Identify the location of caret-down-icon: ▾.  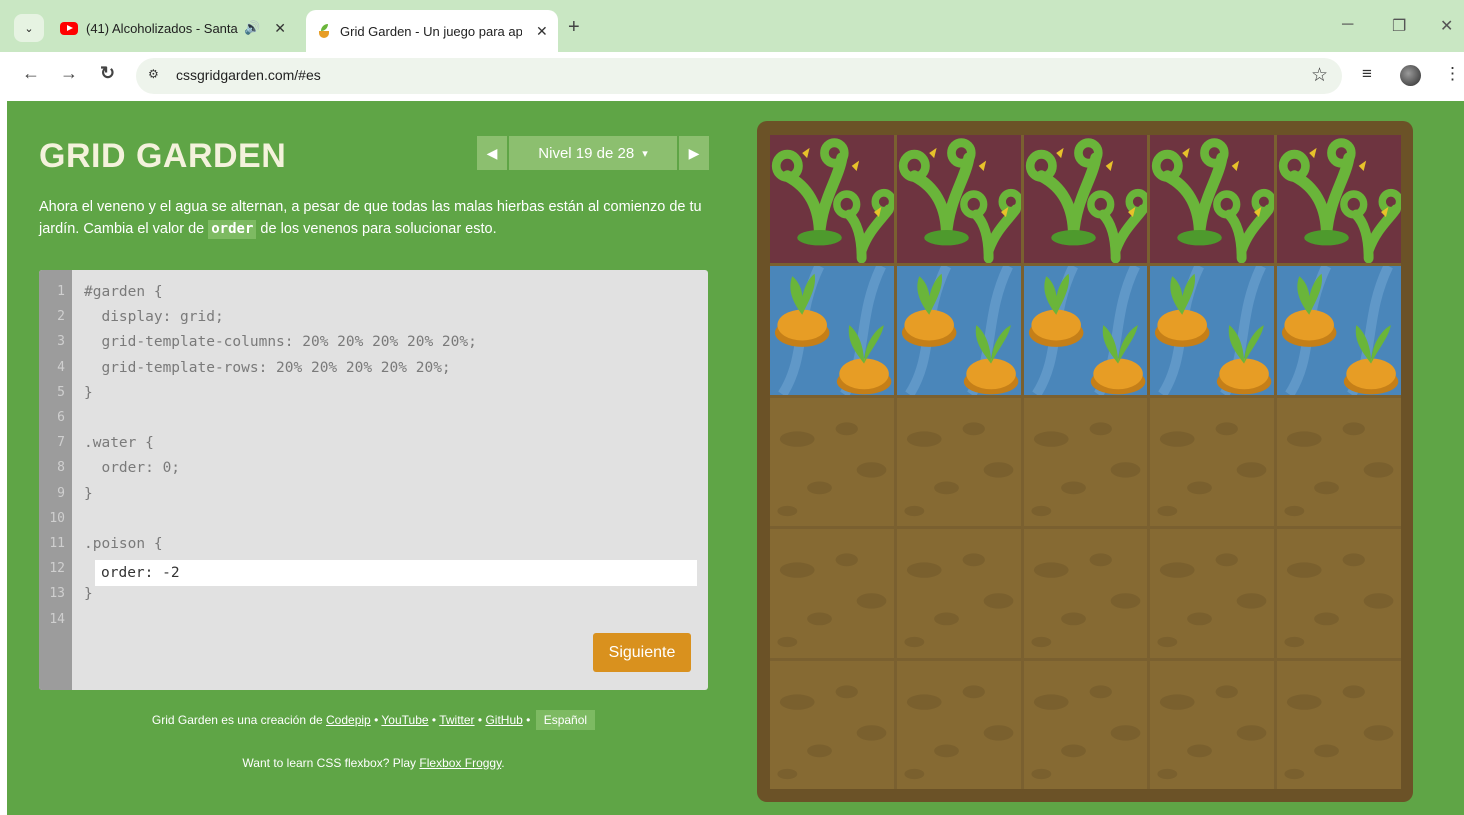
(645, 153).